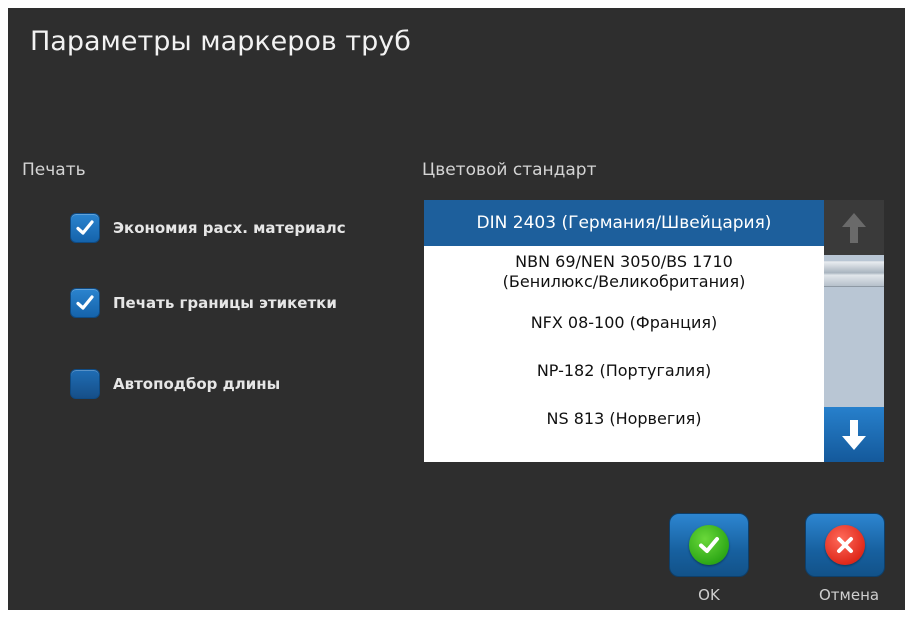  What do you see at coordinates (85, 384) in the screenshot?
I see `auto-length-checkbox` at bounding box center [85, 384].